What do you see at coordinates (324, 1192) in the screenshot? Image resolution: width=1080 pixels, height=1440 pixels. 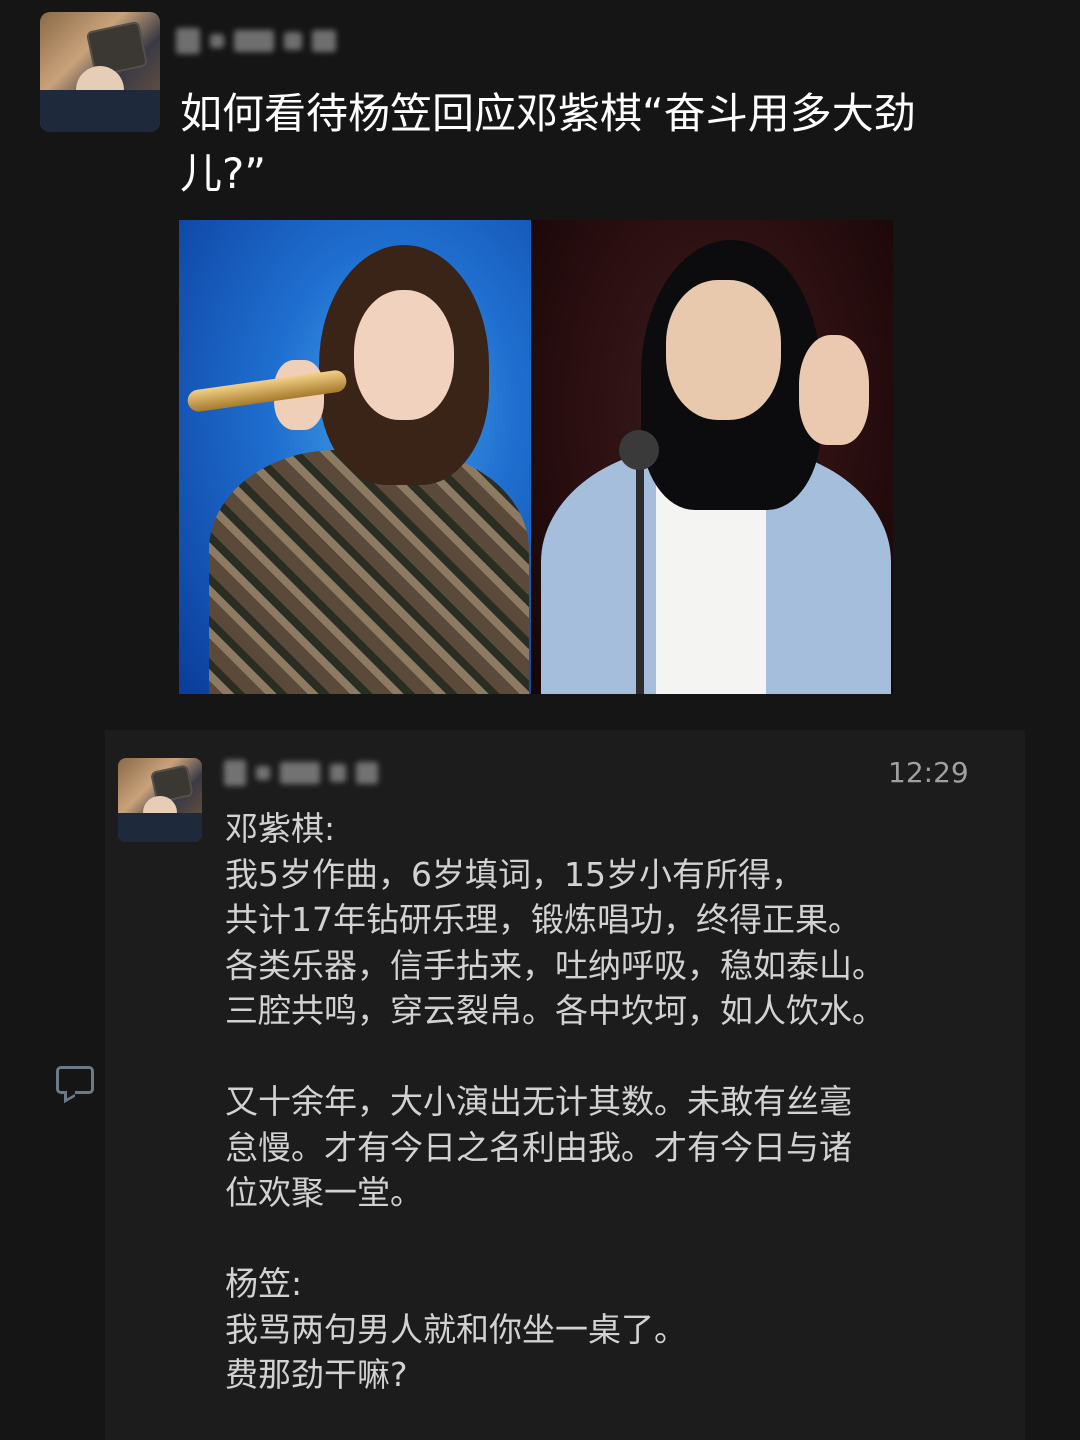 I see `reply-line: 位欢聚一堂。` at bounding box center [324, 1192].